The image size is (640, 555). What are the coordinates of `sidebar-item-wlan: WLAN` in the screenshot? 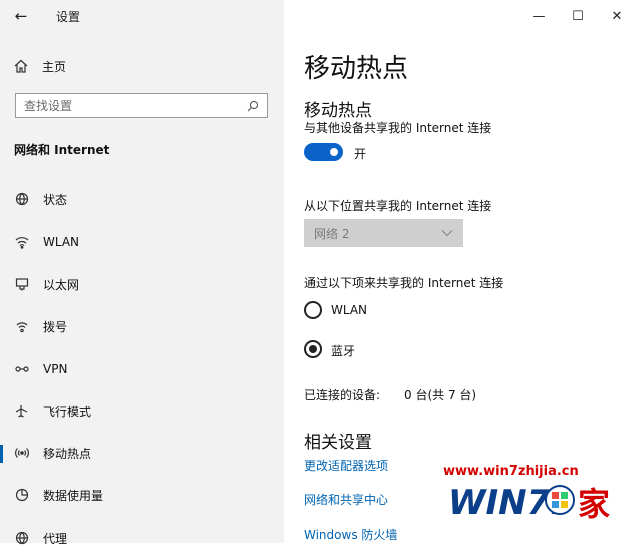 It's located at (142, 242).